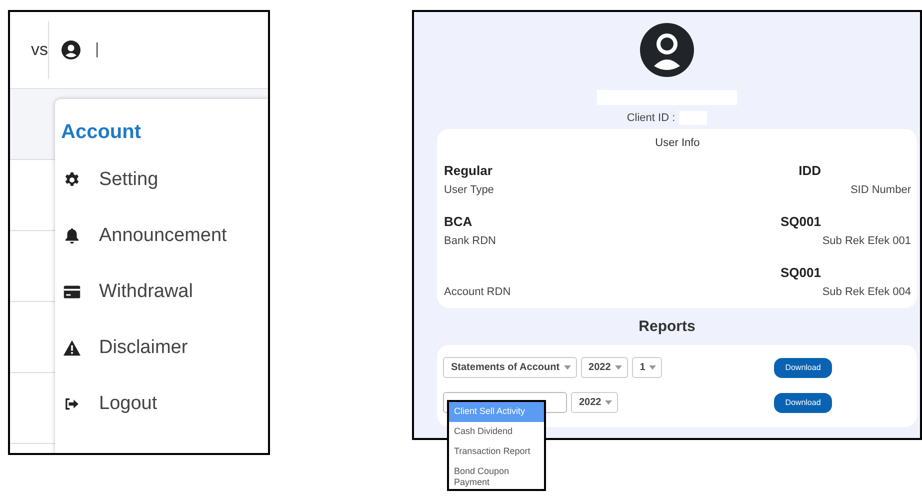  I want to click on field-label: User Type, so click(469, 190).